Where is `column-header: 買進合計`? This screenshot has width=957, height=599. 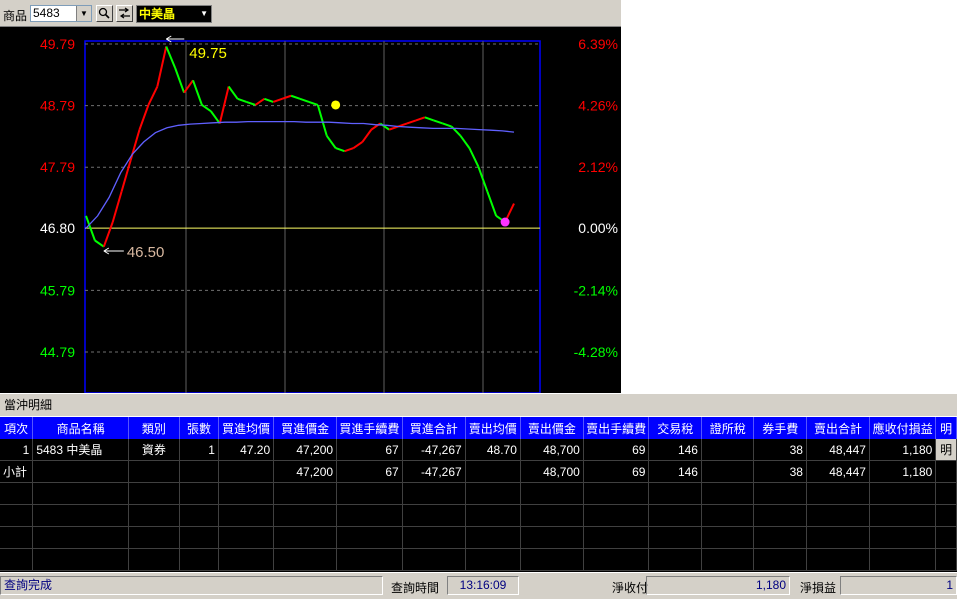
column-header: 買進合計 is located at coordinates (434, 428).